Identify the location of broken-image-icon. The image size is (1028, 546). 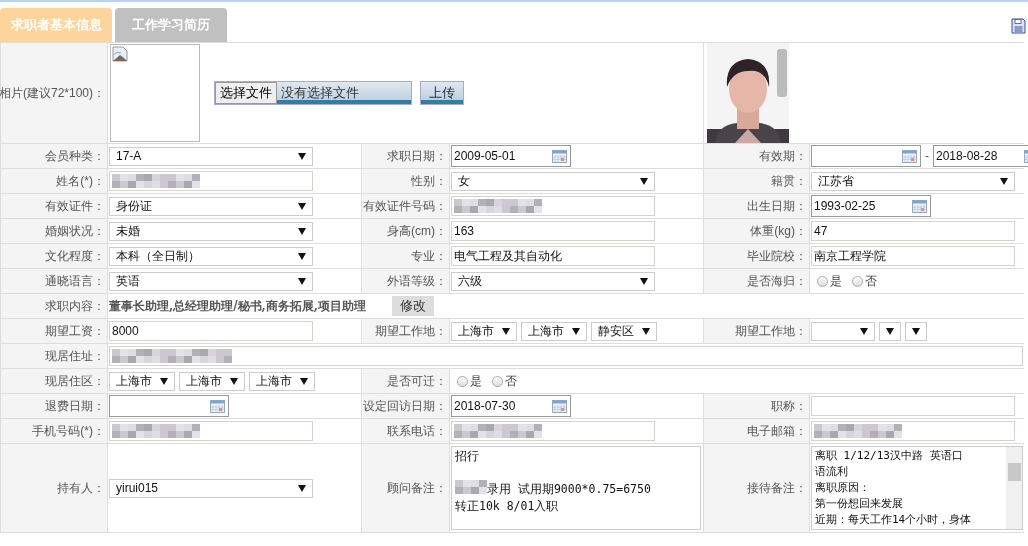
(120, 54).